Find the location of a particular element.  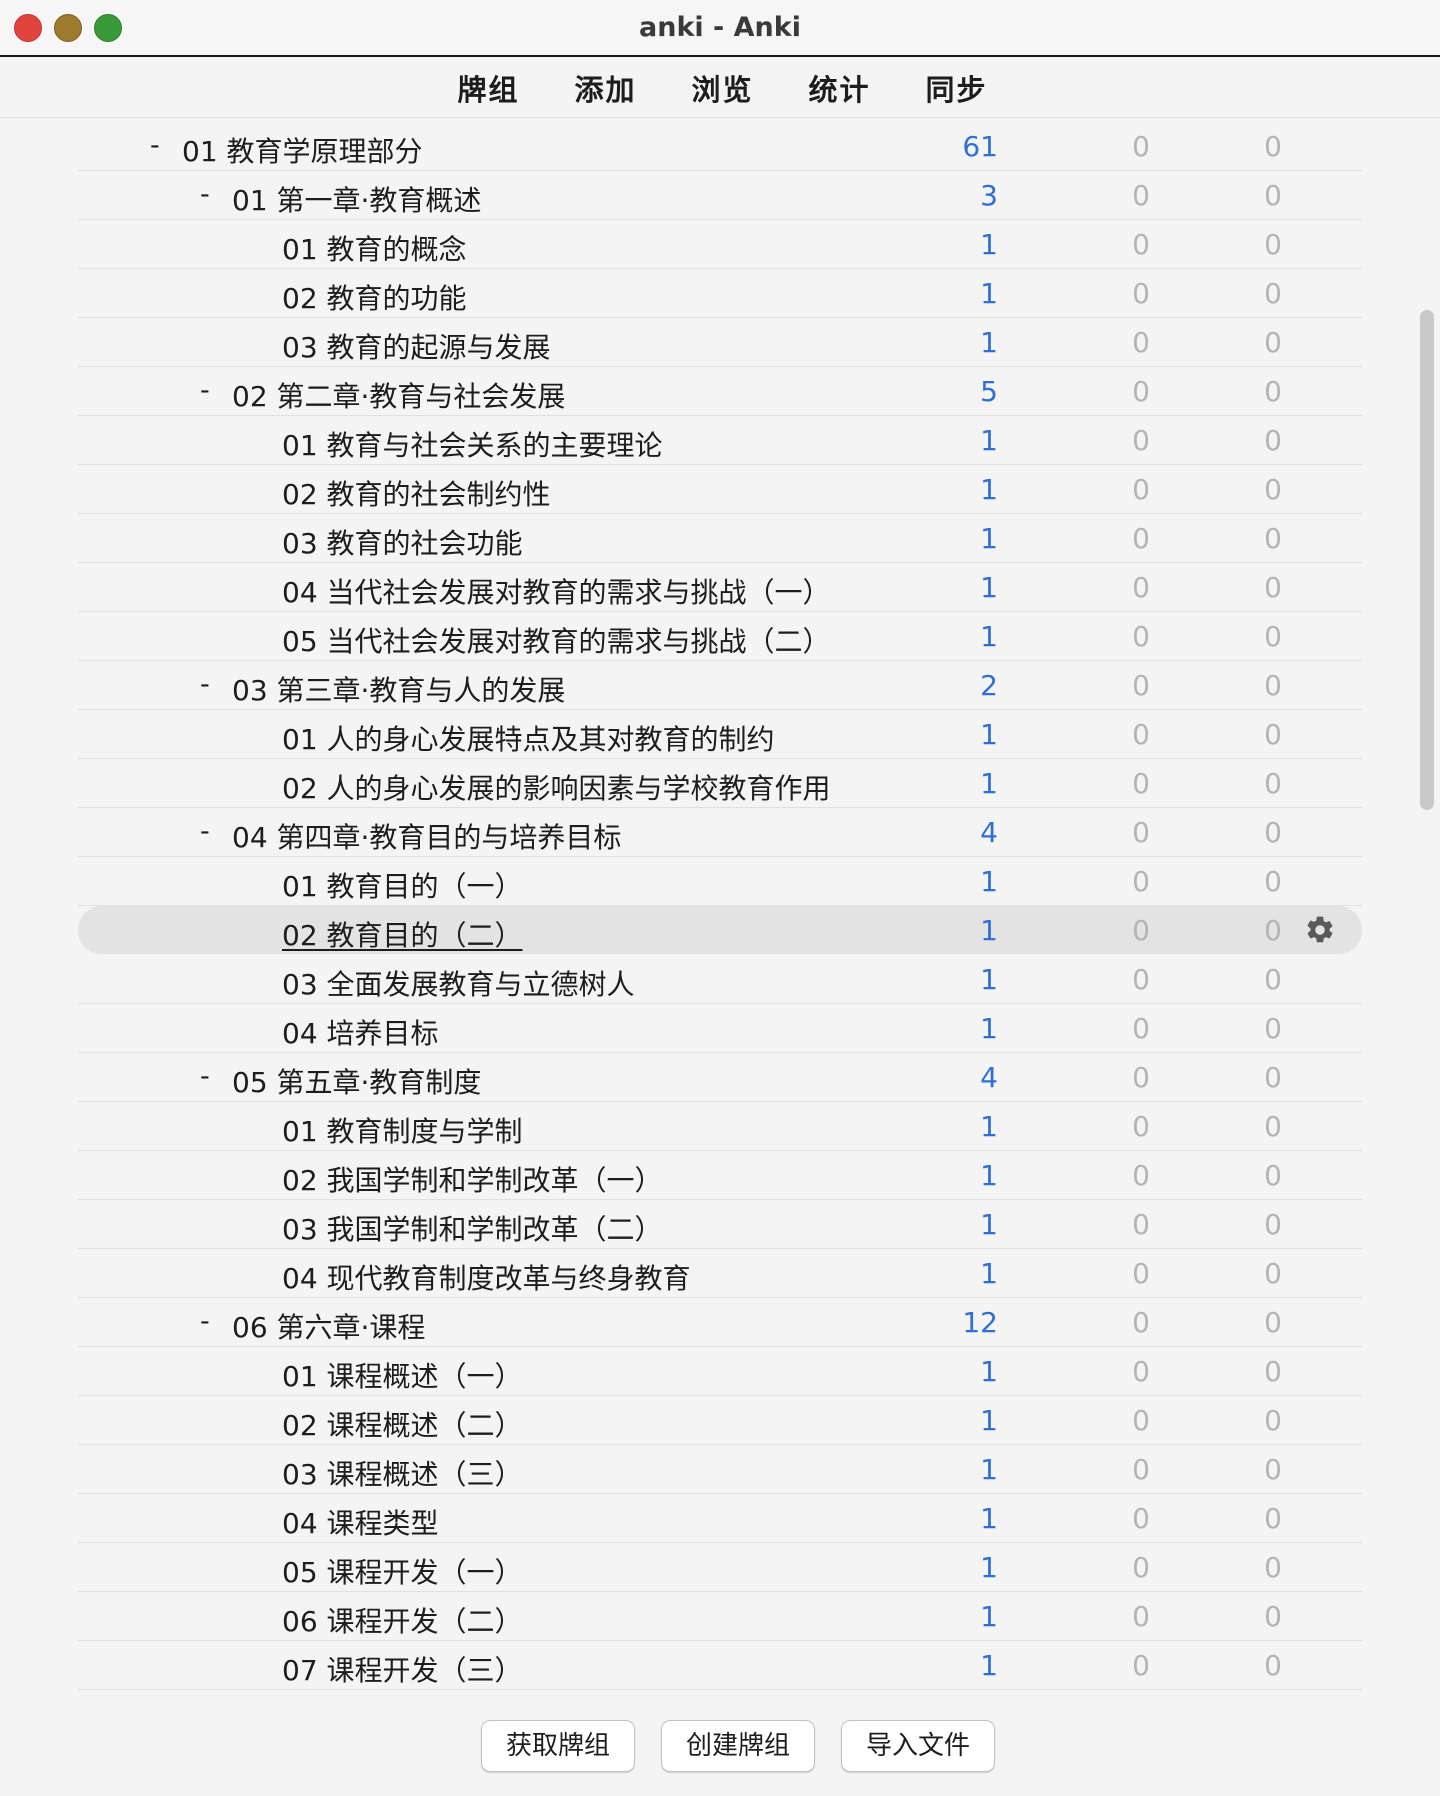

new-count: 3 is located at coordinates (989, 195).